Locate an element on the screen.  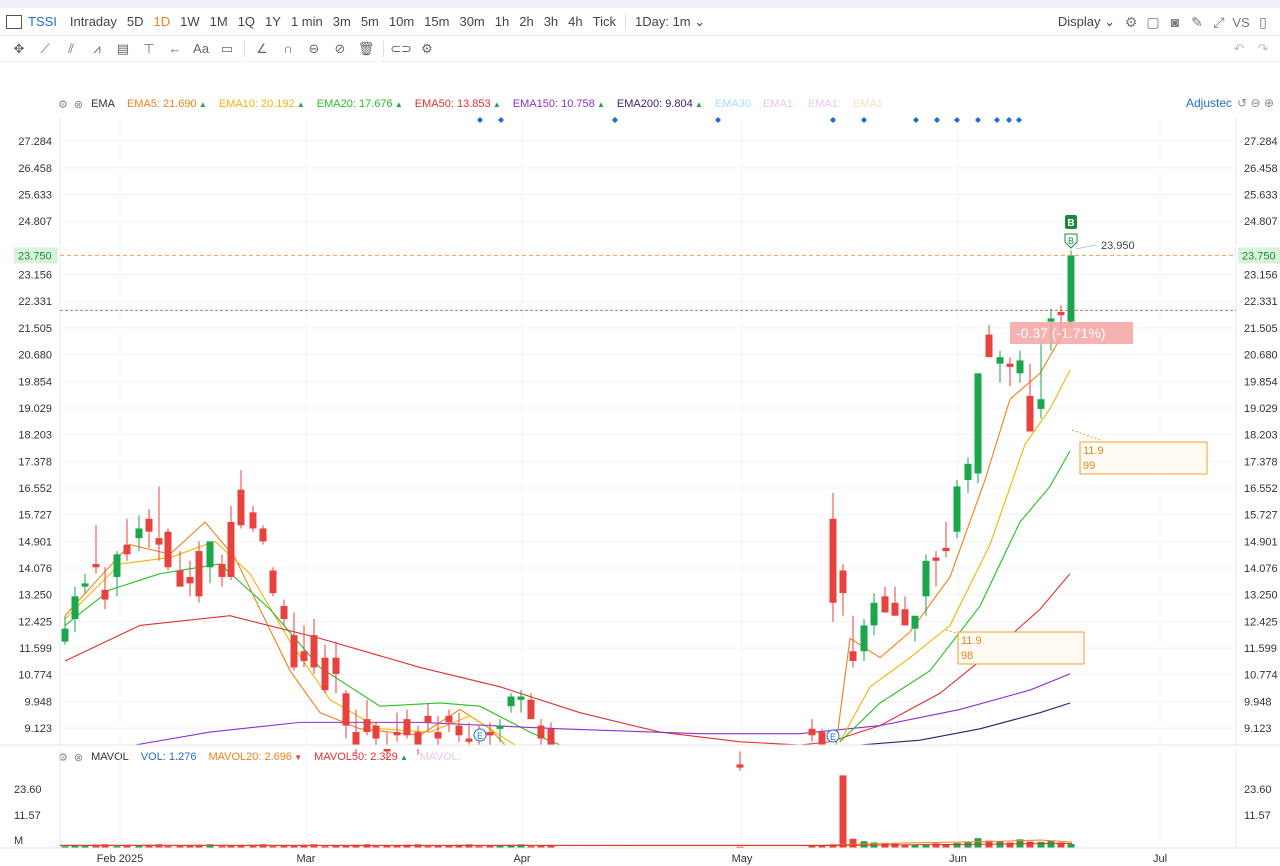
ema-legend-item: EMA10: 20.192 ▲ is located at coordinates (262, 104).